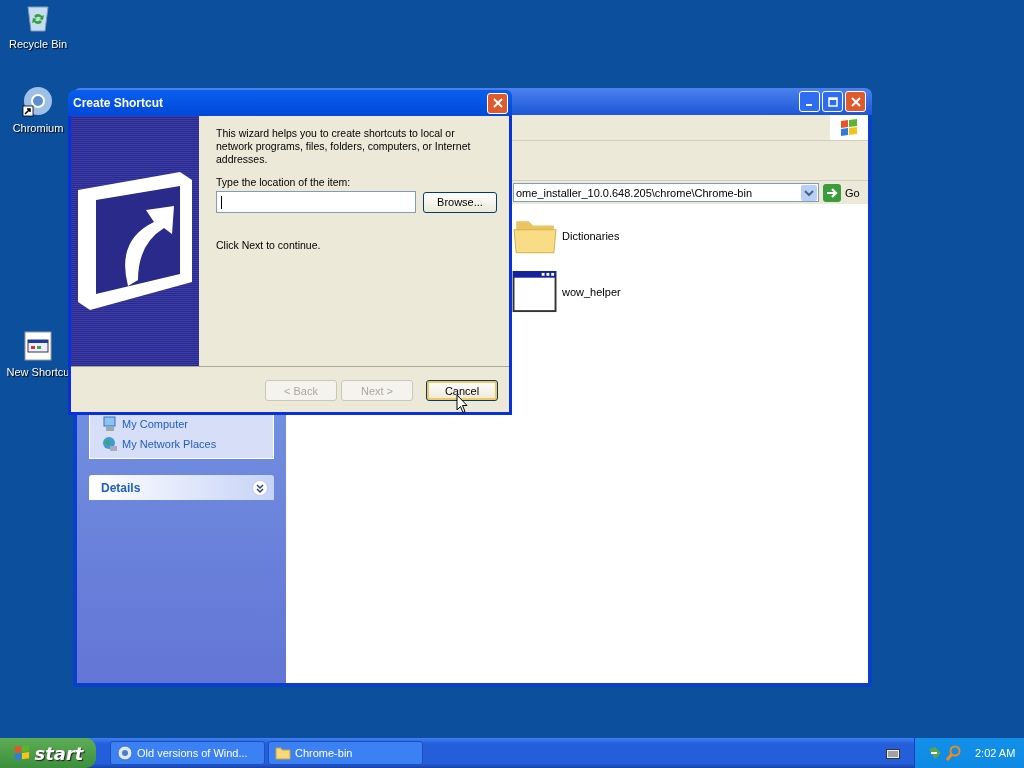 This screenshot has height=768, width=1024. What do you see at coordinates (125, 753) in the screenshot?
I see `globe-icon` at bounding box center [125, 753].